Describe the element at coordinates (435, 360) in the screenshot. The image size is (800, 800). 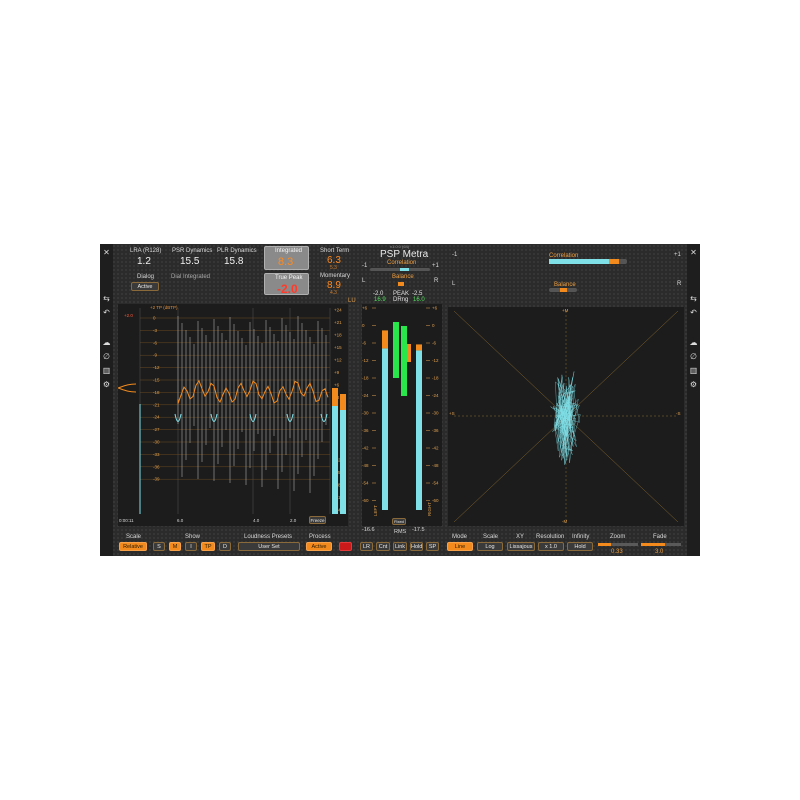
I see `meter-right-tick: -12` at that location.